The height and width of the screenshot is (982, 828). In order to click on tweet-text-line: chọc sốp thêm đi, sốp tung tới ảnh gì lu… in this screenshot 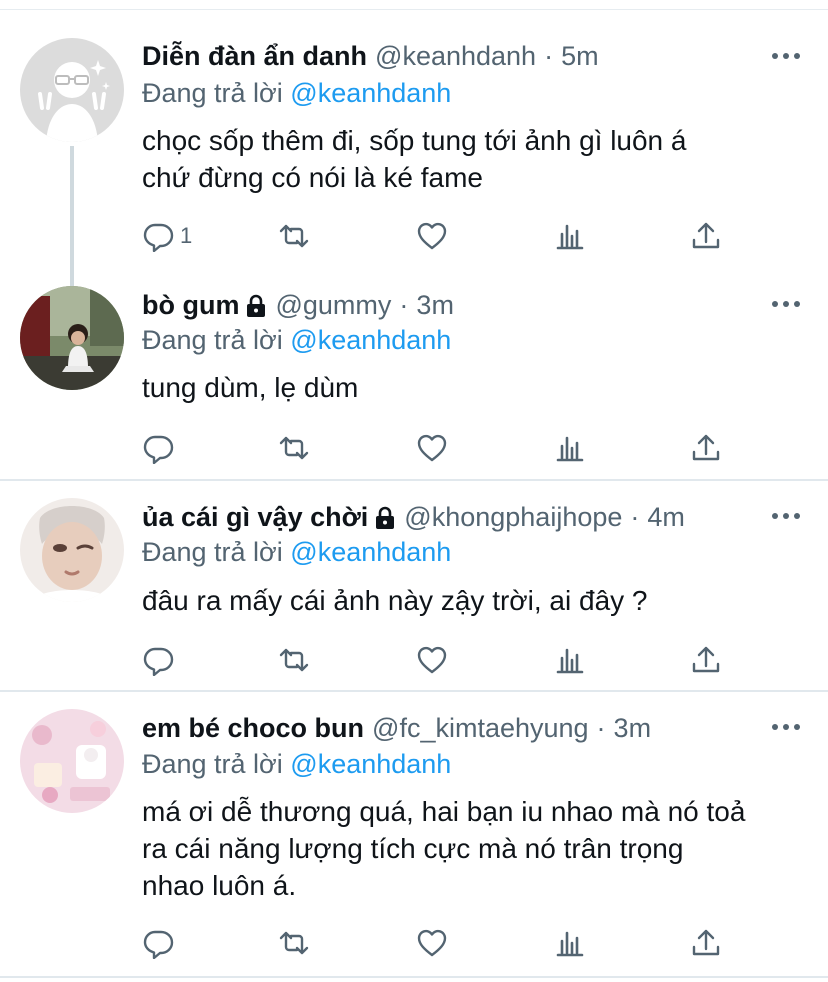, I will do `click(414, 140)`.